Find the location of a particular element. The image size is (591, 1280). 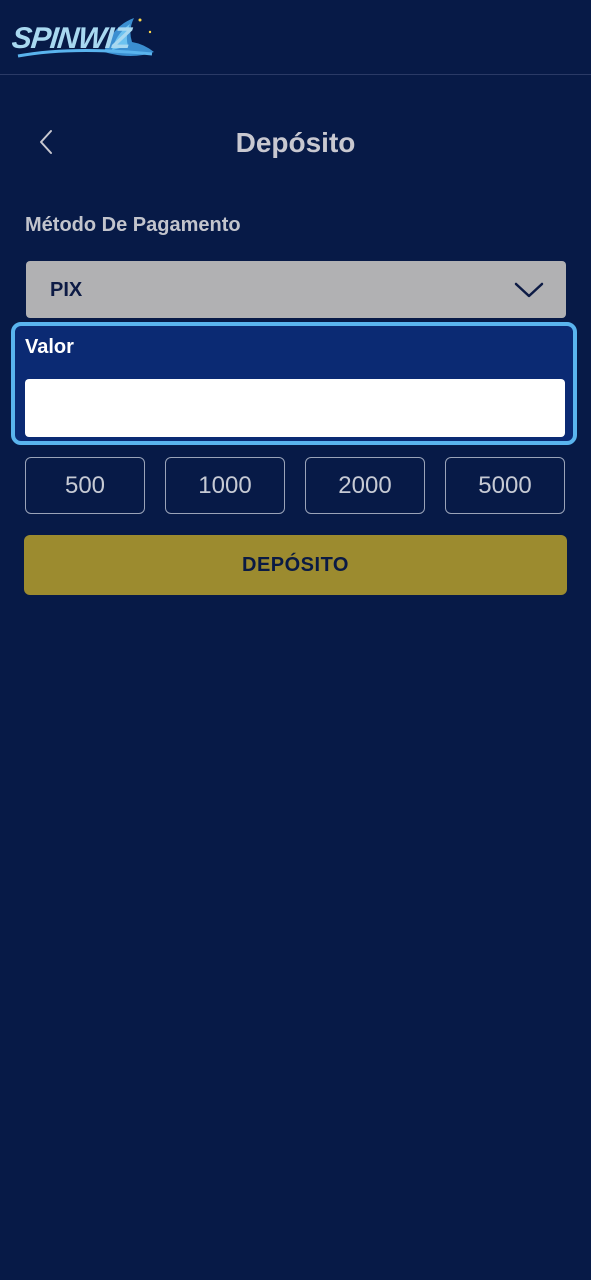

quick-amount-2000-button: 2000 is located at coordinates (365, 485).